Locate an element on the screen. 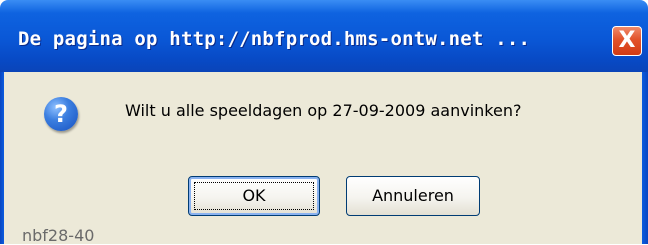  close-button: X is located at coordinates (627, 41).